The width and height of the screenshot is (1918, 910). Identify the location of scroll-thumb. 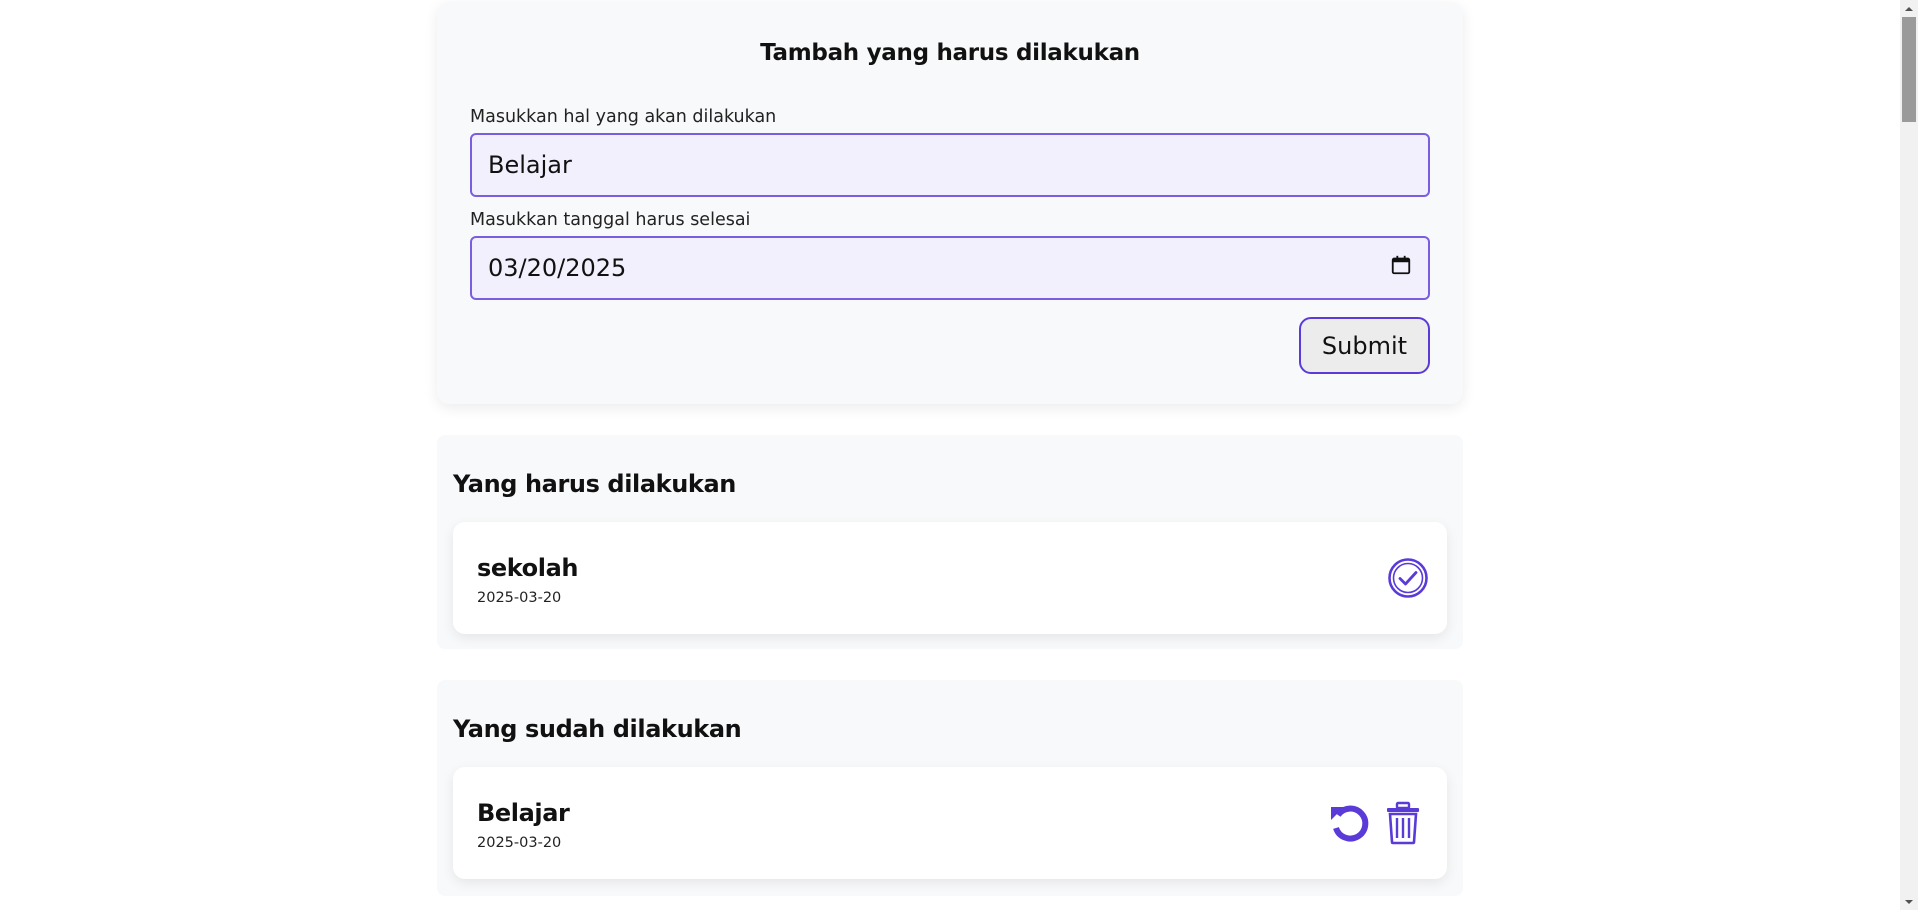
(1909, 69).